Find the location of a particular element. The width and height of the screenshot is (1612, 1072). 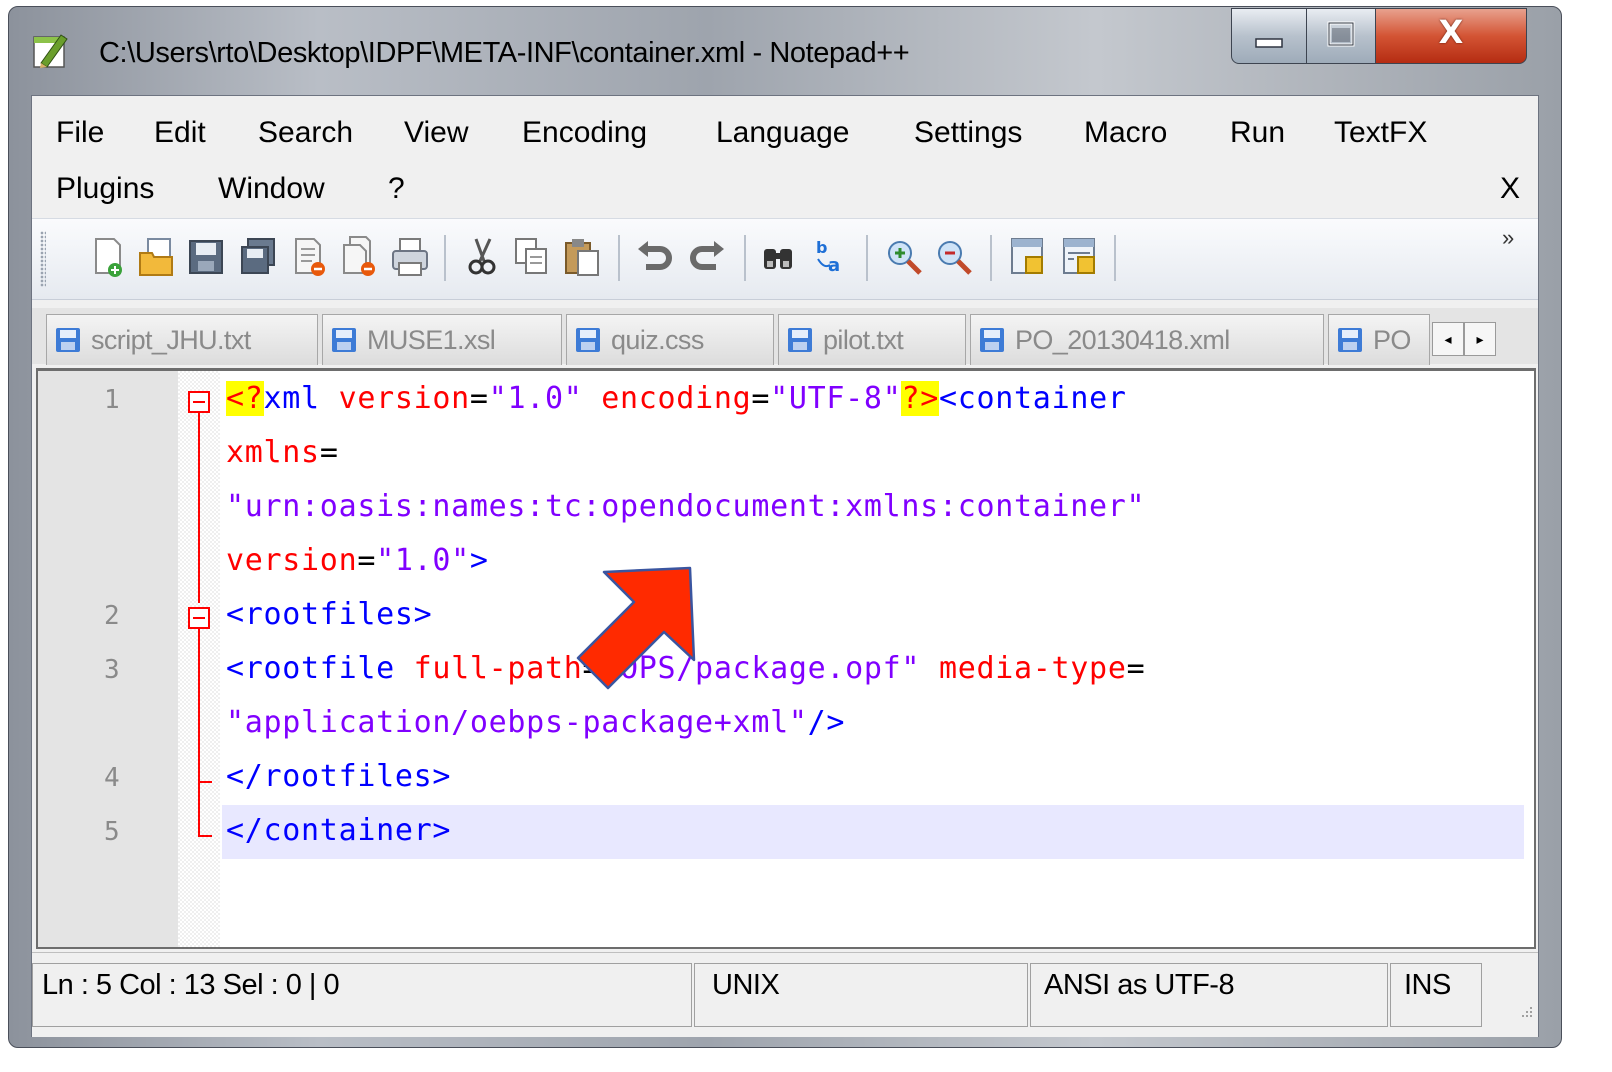

tab-scroll-left-button: ◂ is located at coordinates (1448, 339).